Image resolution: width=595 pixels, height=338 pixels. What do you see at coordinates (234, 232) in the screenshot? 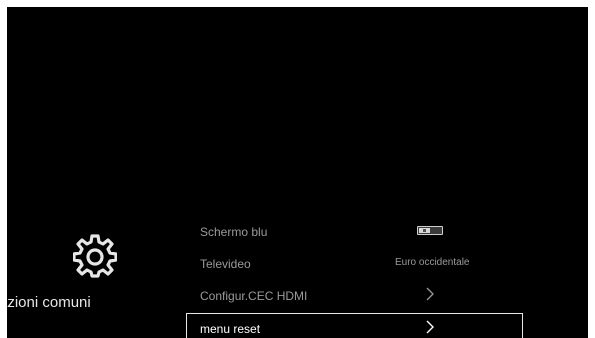
I see `menu-item-label: Schermo blu` at bounding box center [234, 232].